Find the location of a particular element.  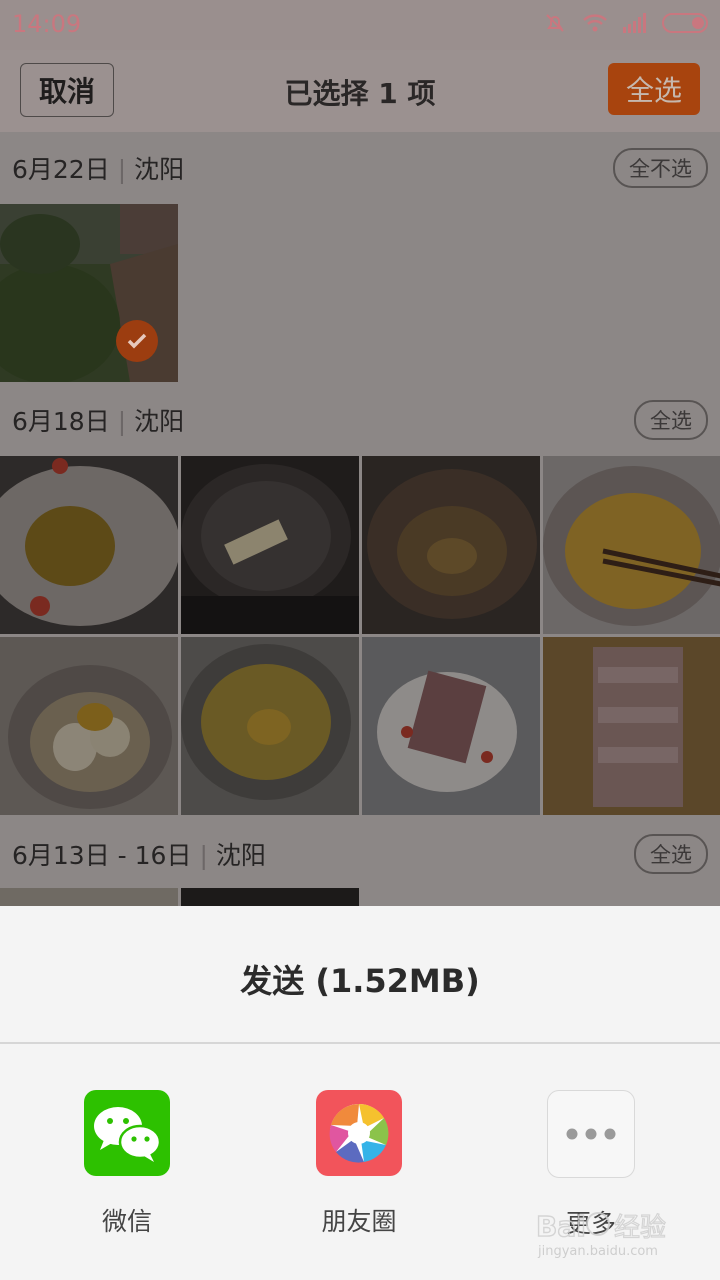

section-date: 6月18日 | 沈阳 is located at coordinates (98, 420).